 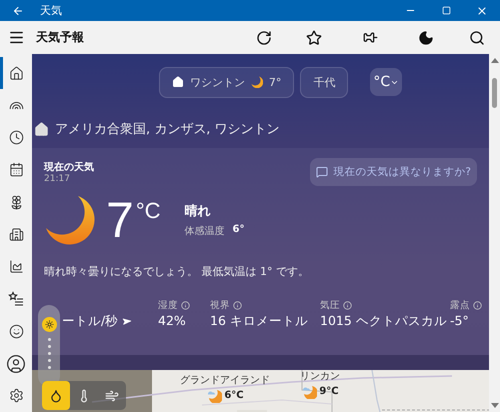 What do you see at coordinates (459, 320) in the screenshot?
I see `detail-value: -5°` at bounding box center [459, 320].